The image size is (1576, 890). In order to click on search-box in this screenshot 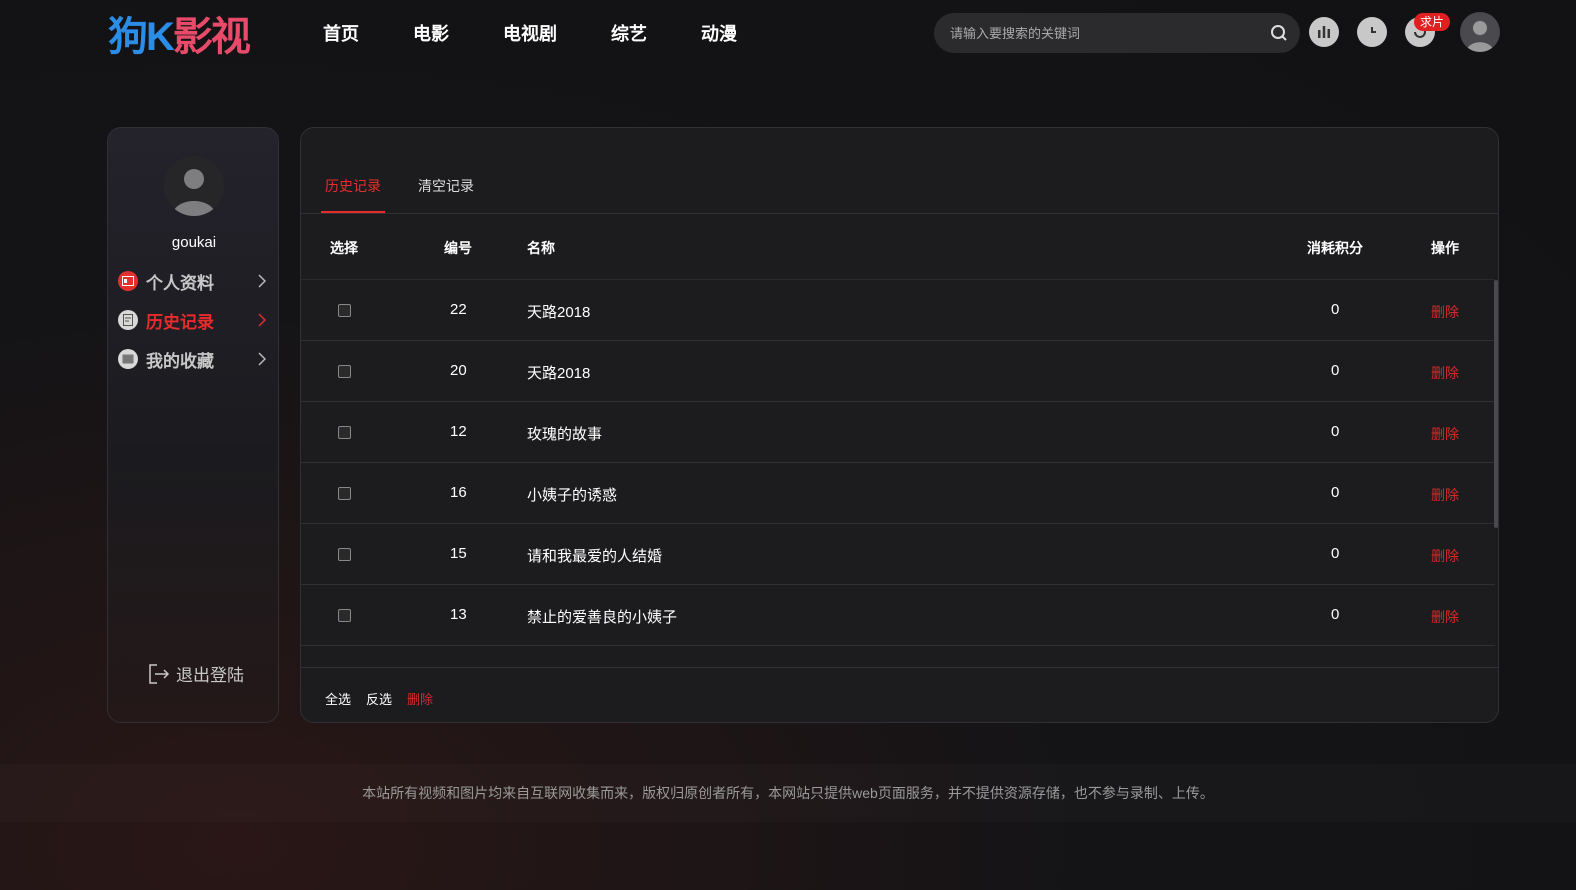, I will do `click(1117, 33)`.